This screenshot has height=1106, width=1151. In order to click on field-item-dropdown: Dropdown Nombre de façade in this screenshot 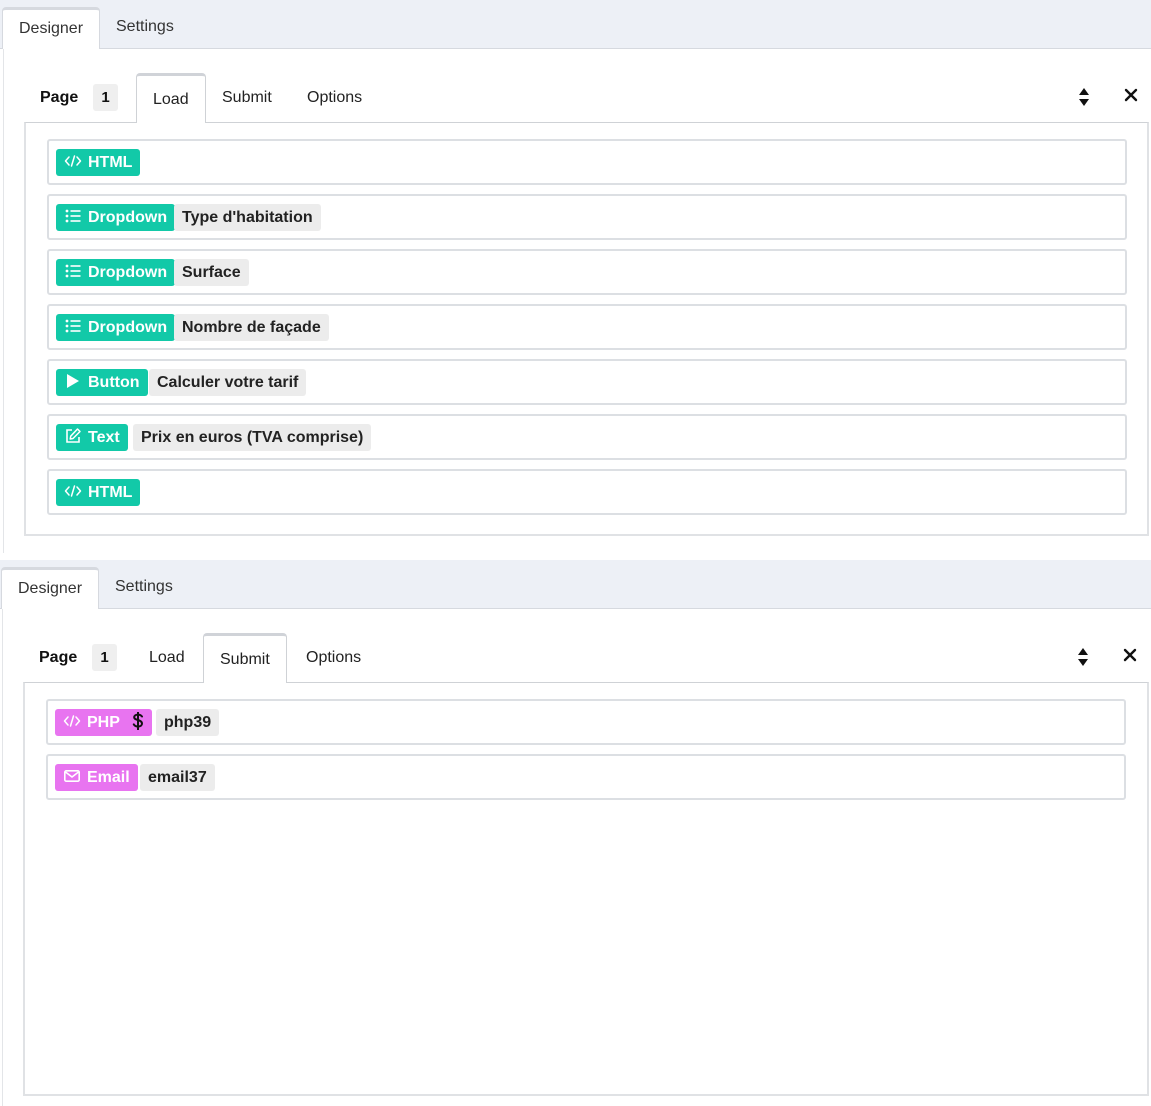, I will do `click(587, 327)`.